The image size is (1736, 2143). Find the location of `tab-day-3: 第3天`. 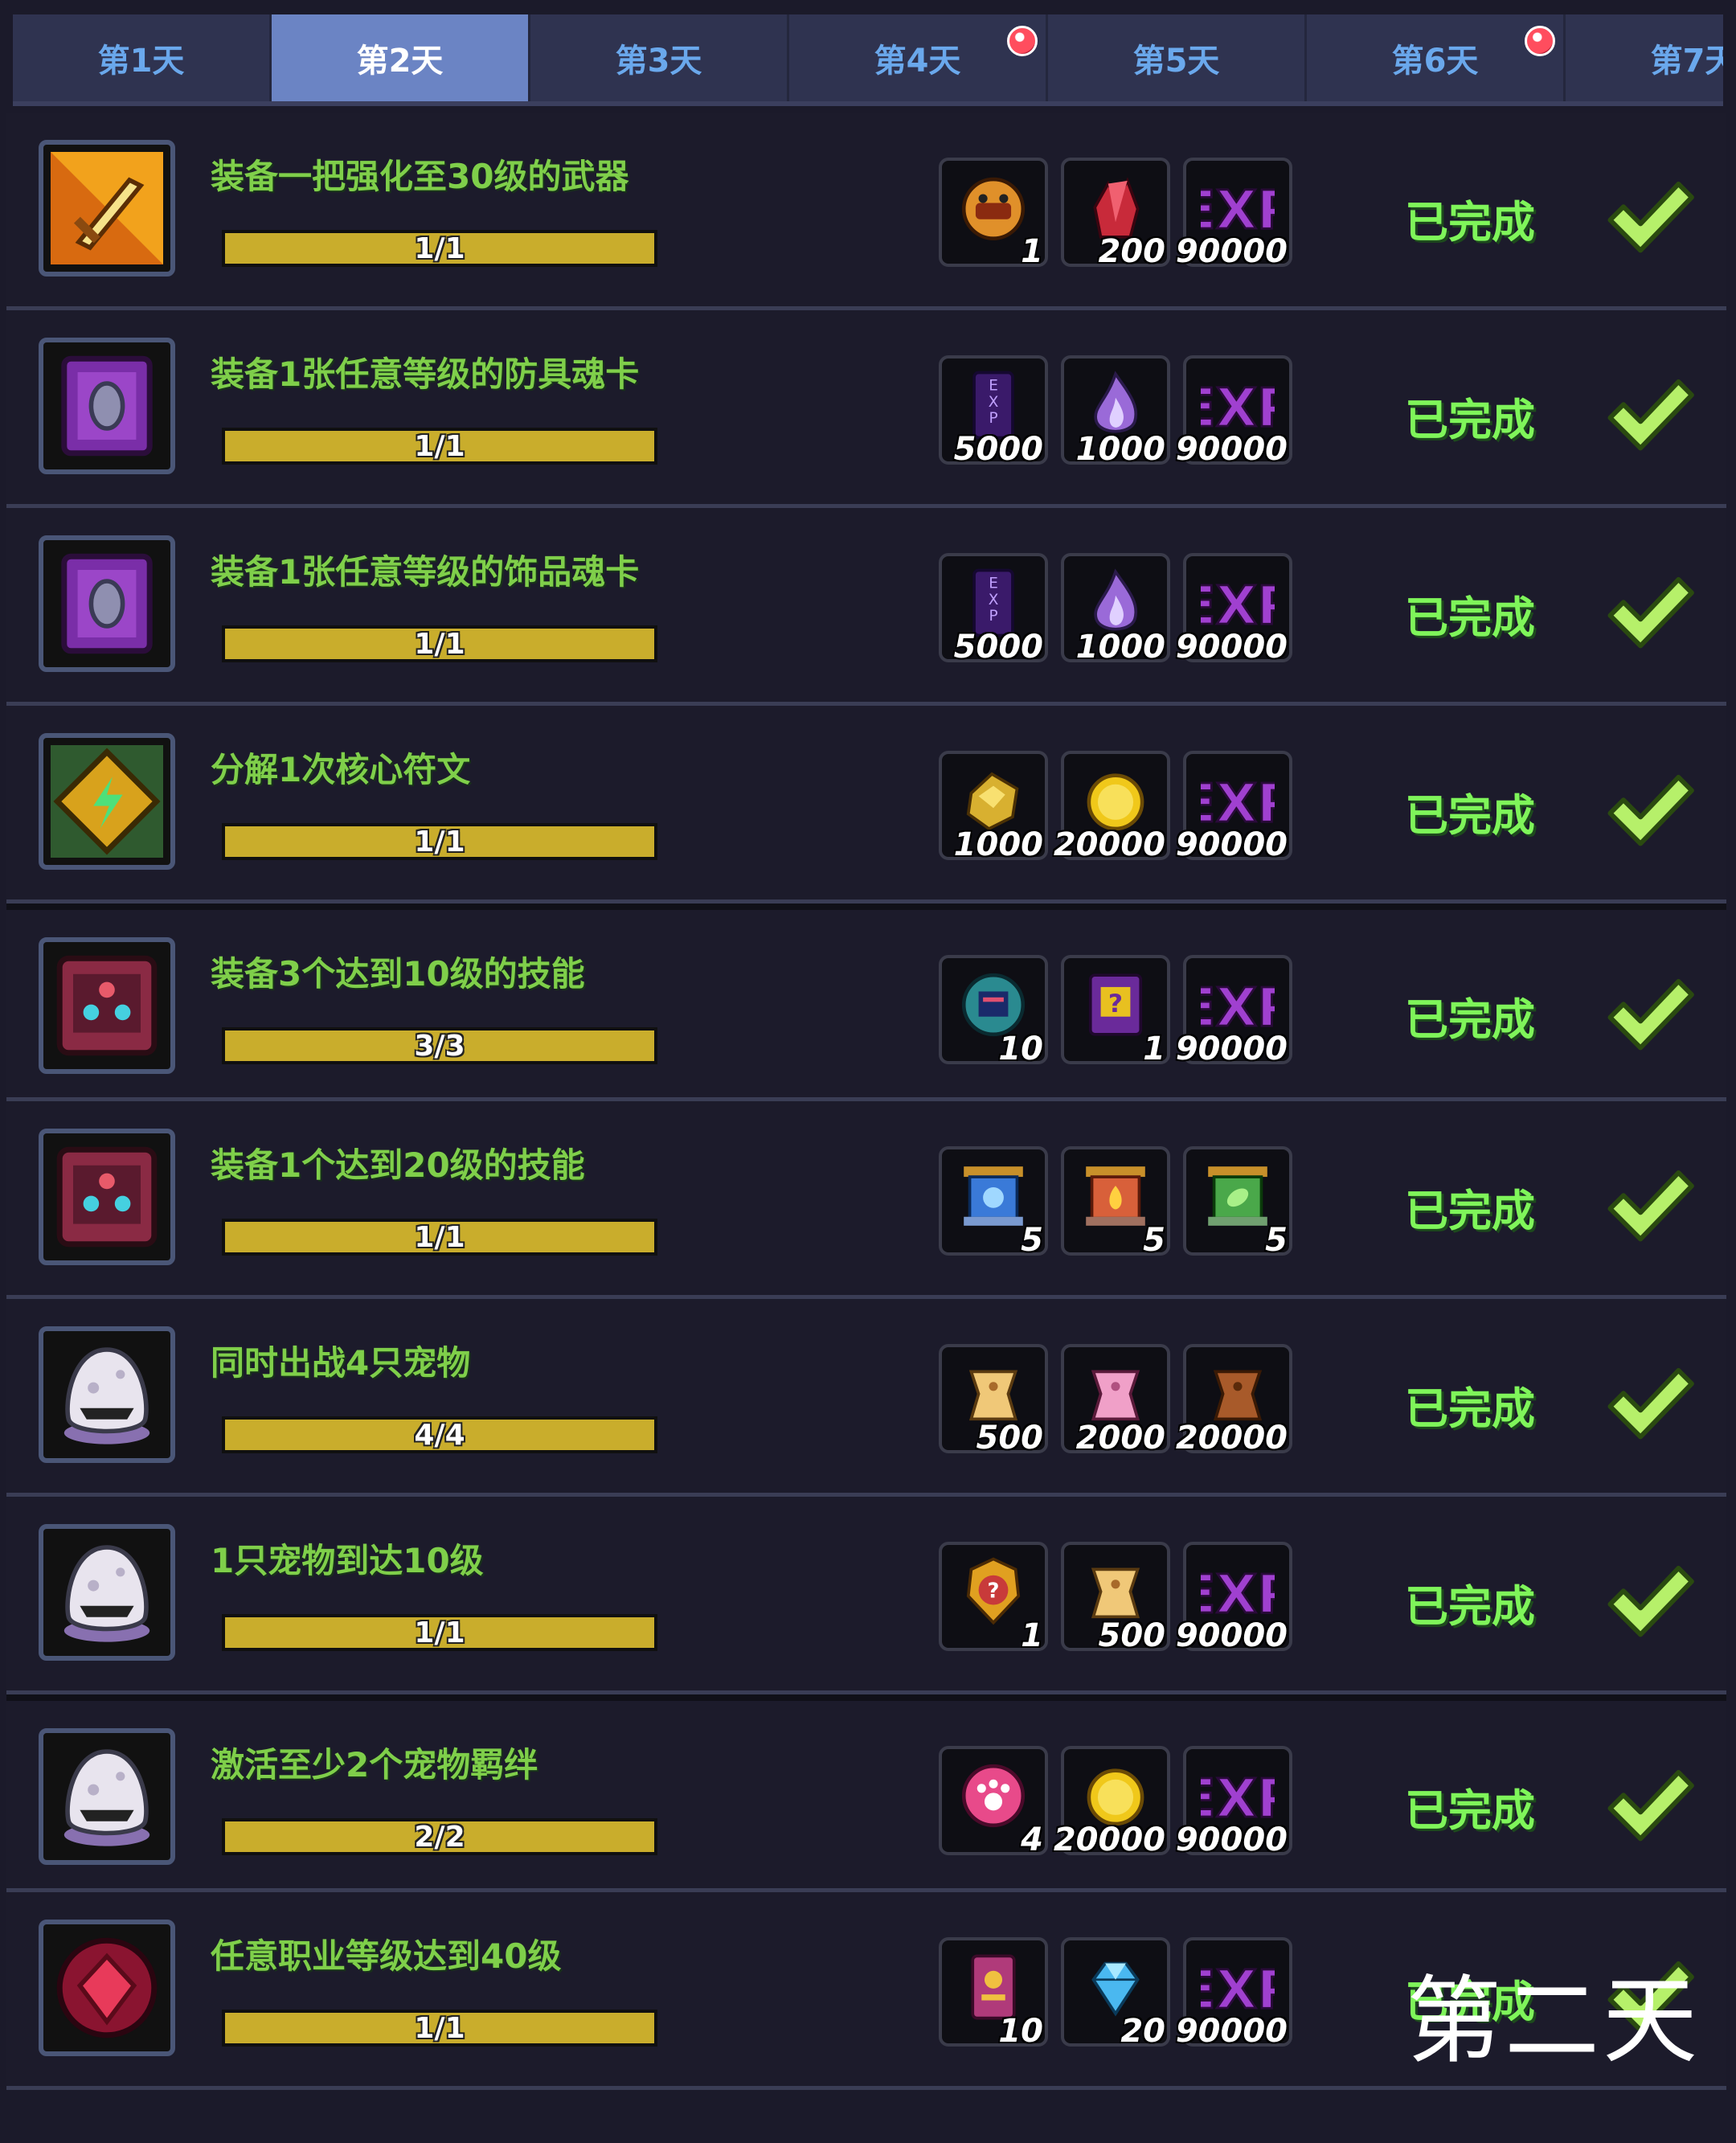

tab-day-3: 第3天 is located at coordinates (659, 57).